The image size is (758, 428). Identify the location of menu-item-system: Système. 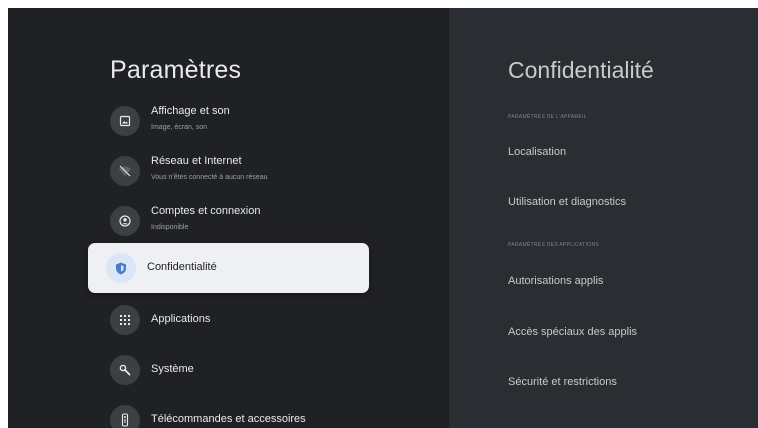
(228, 370).